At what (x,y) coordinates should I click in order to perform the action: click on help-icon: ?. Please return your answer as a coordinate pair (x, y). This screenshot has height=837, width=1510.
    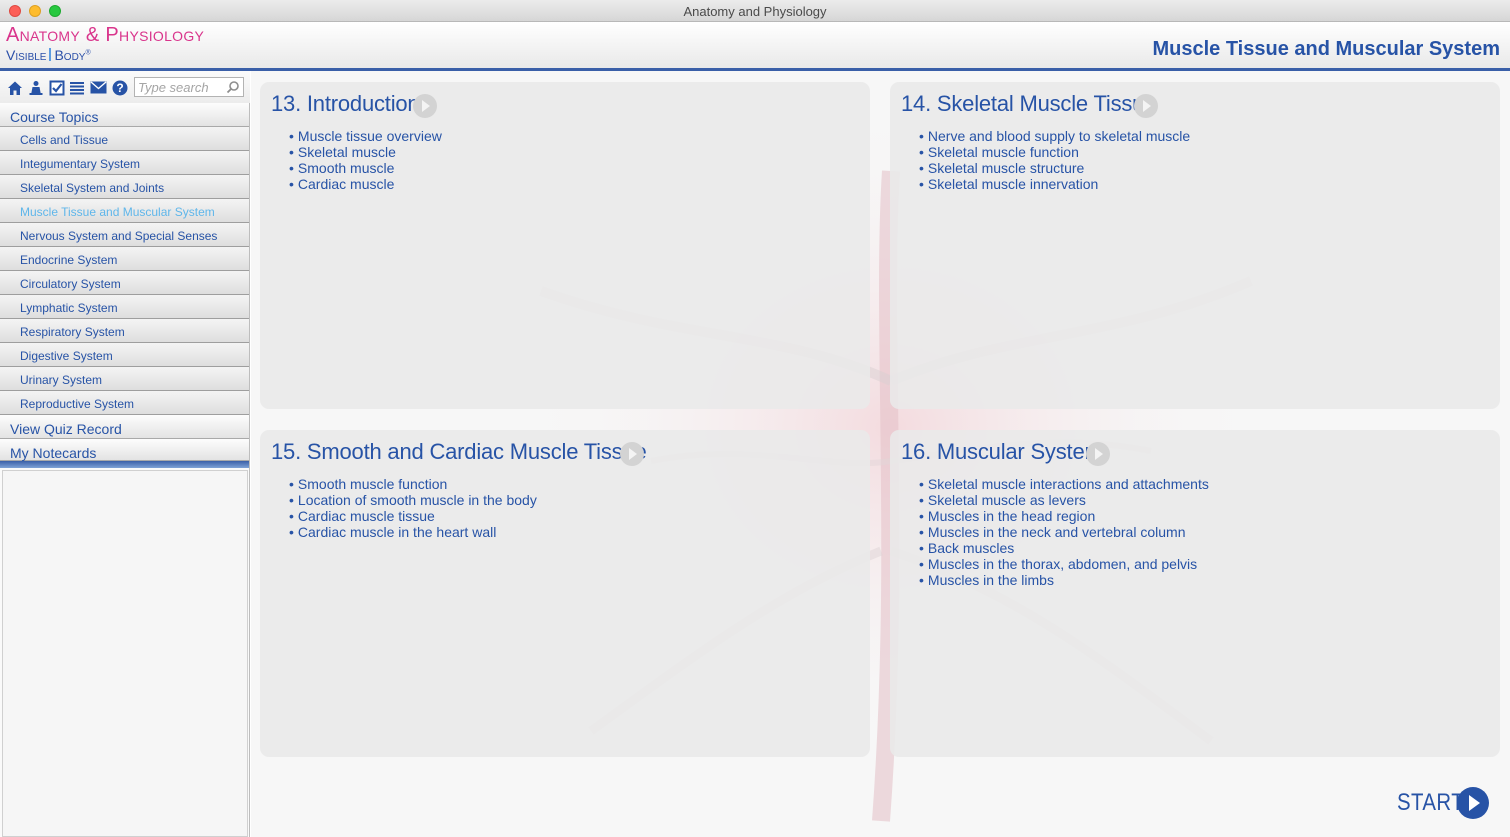
    Looking at the image, I should click on (119, 87).